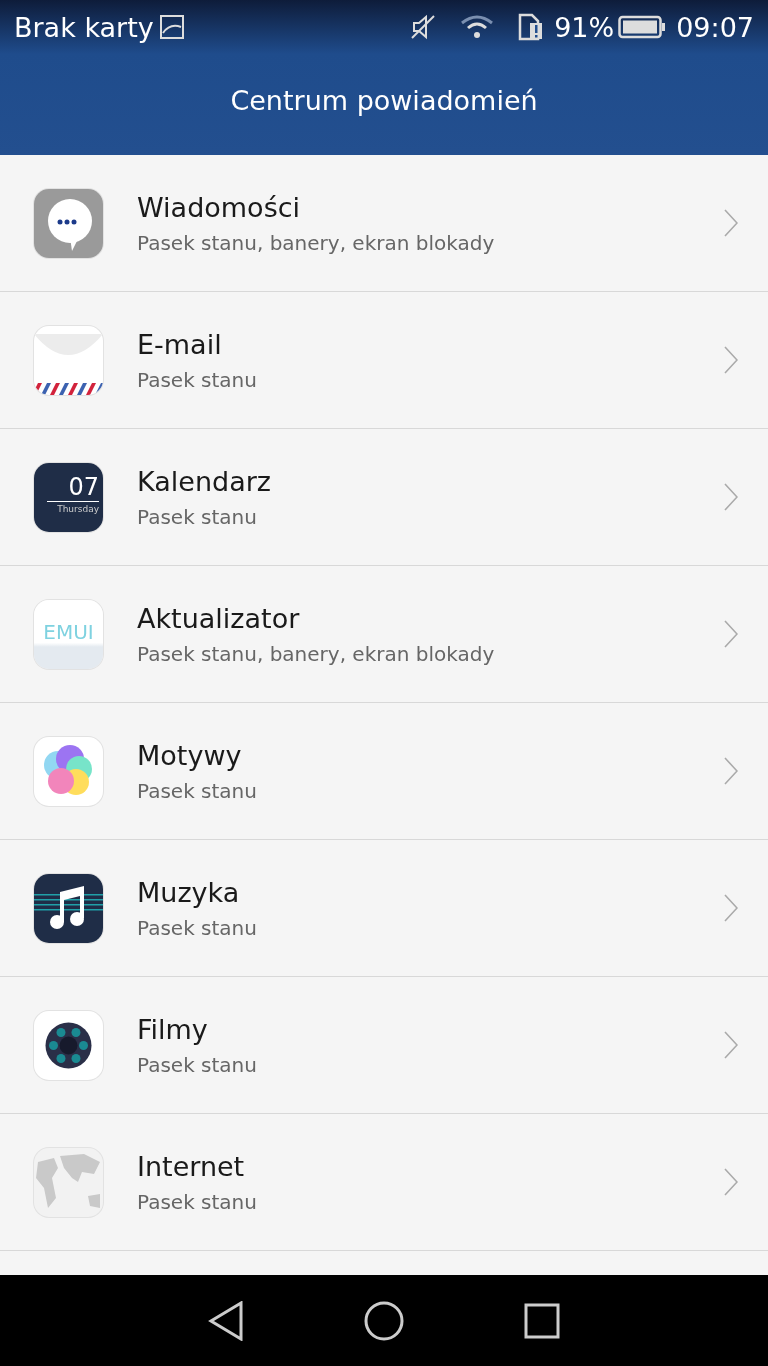 Image resolution: width=768 pixels, height=1366 pixels. I want to click on wifi-icon, so click(477, 27).